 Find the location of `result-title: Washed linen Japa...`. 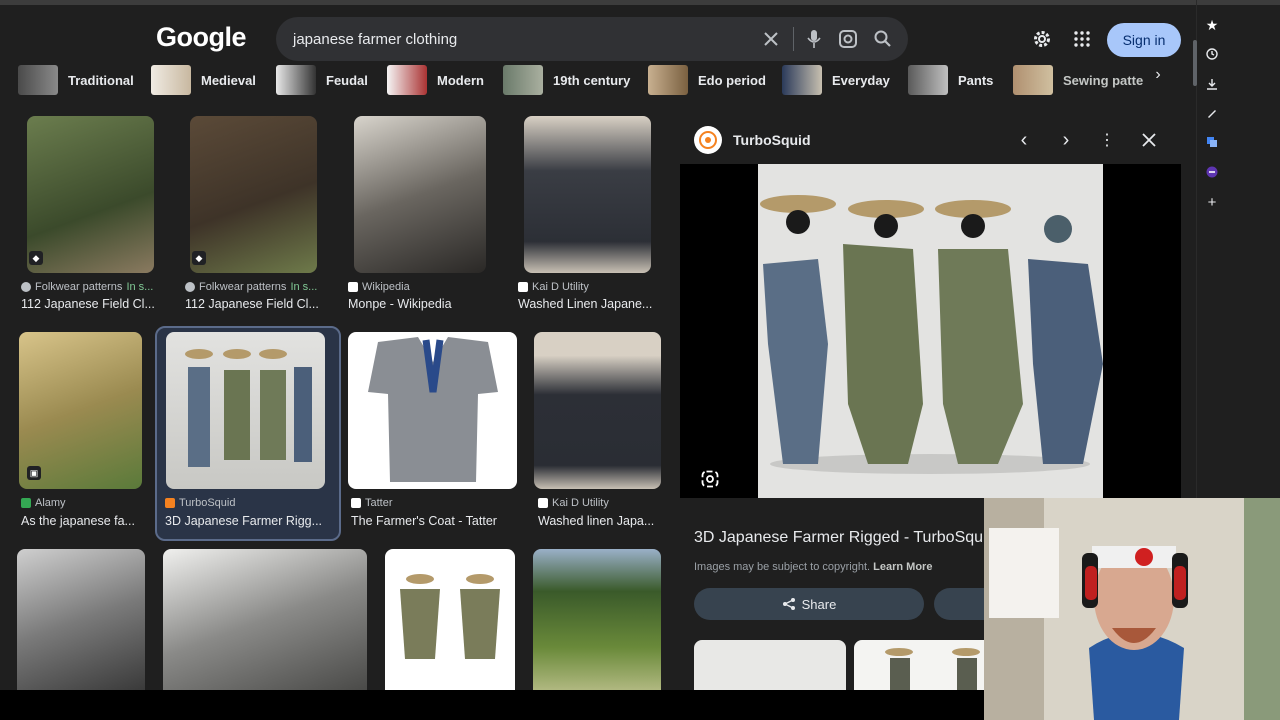

result-title: Washed linen Japa... is located at coordinates (596, 521).